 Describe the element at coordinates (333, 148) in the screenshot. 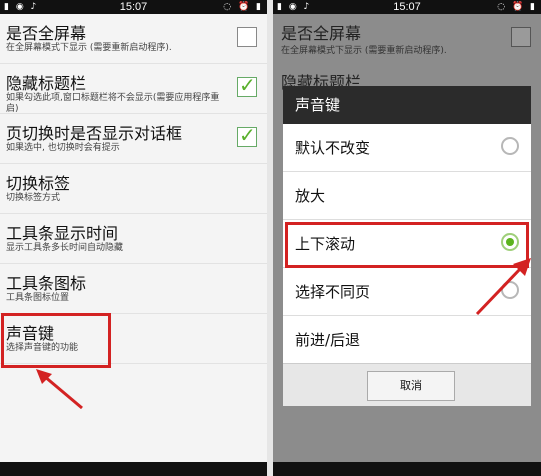

I see `option-label: 默认不改变` at that location.